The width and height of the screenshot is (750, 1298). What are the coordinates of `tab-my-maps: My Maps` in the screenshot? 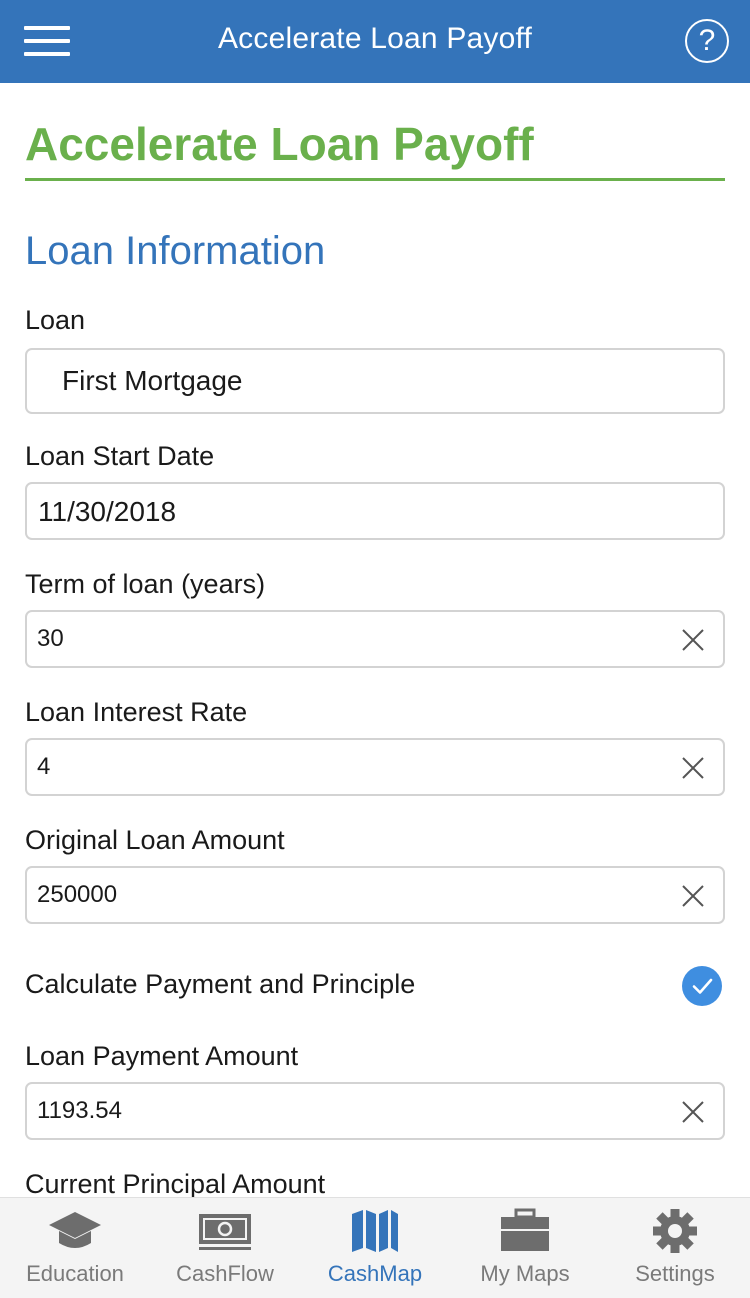 It's located at (525, 1248).